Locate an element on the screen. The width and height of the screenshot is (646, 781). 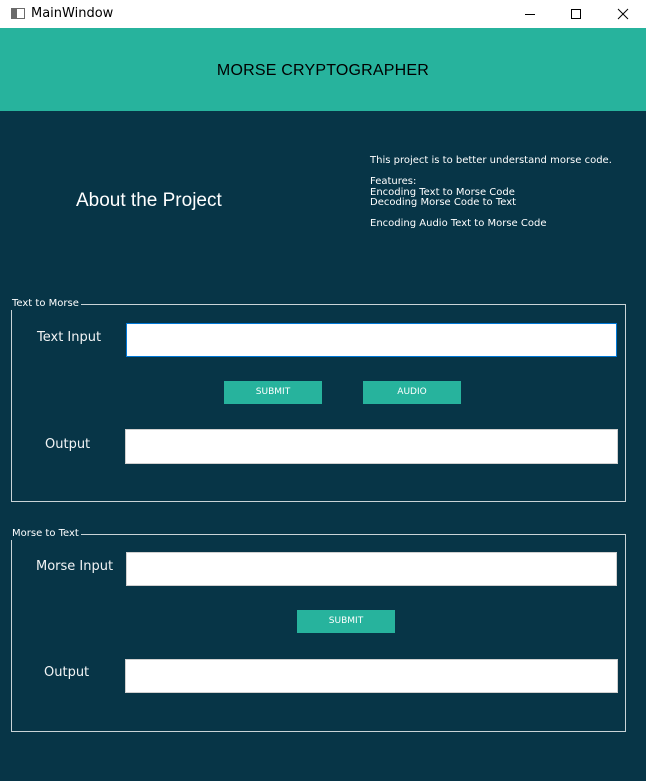
maximize-icon is located at coordinates (576, 14).